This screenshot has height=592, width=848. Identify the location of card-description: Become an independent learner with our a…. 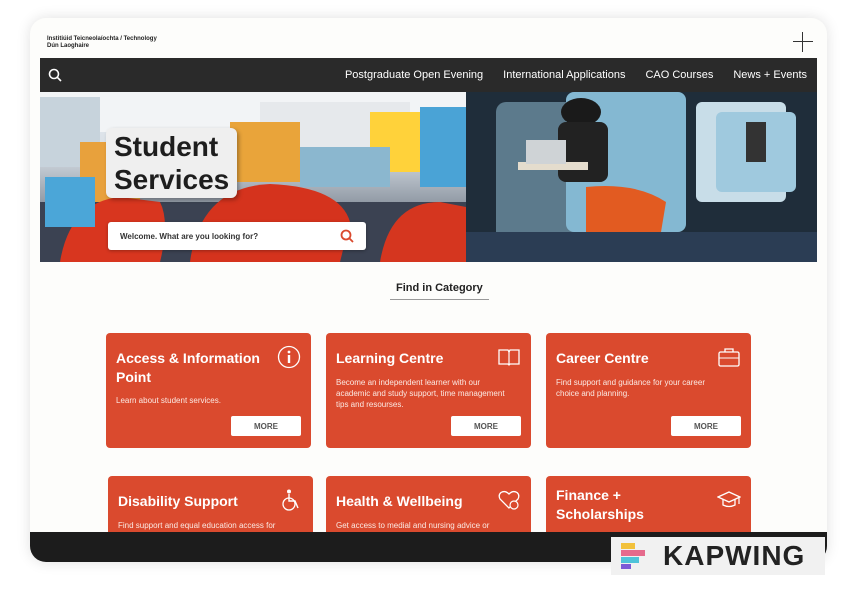
(420, 393).